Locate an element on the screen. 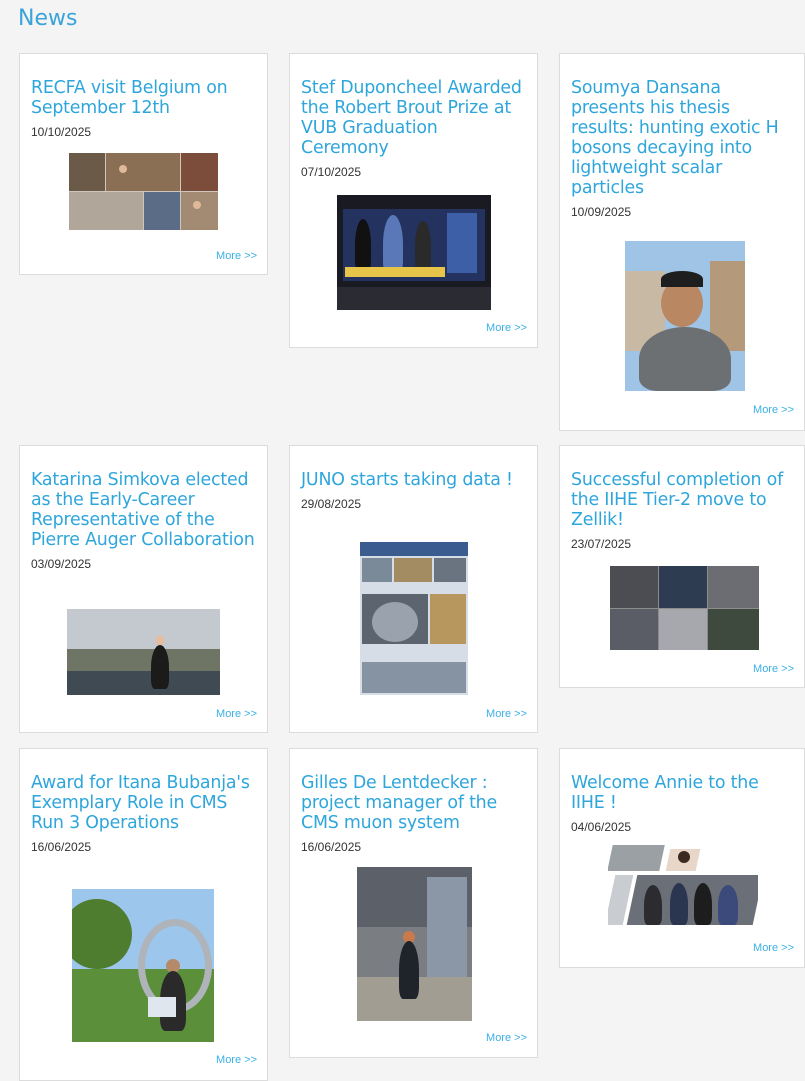 The width and height of the screenshot is (805, 1081). news-title-link: Welcome Annie to the IIHE ! is located at coordinates (682, 793).